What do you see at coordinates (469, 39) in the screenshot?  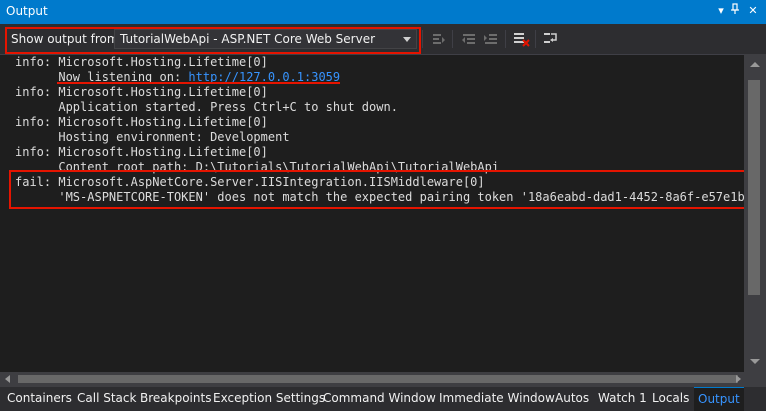 I see `previous-message-icon` at bounding box center [469, 39].